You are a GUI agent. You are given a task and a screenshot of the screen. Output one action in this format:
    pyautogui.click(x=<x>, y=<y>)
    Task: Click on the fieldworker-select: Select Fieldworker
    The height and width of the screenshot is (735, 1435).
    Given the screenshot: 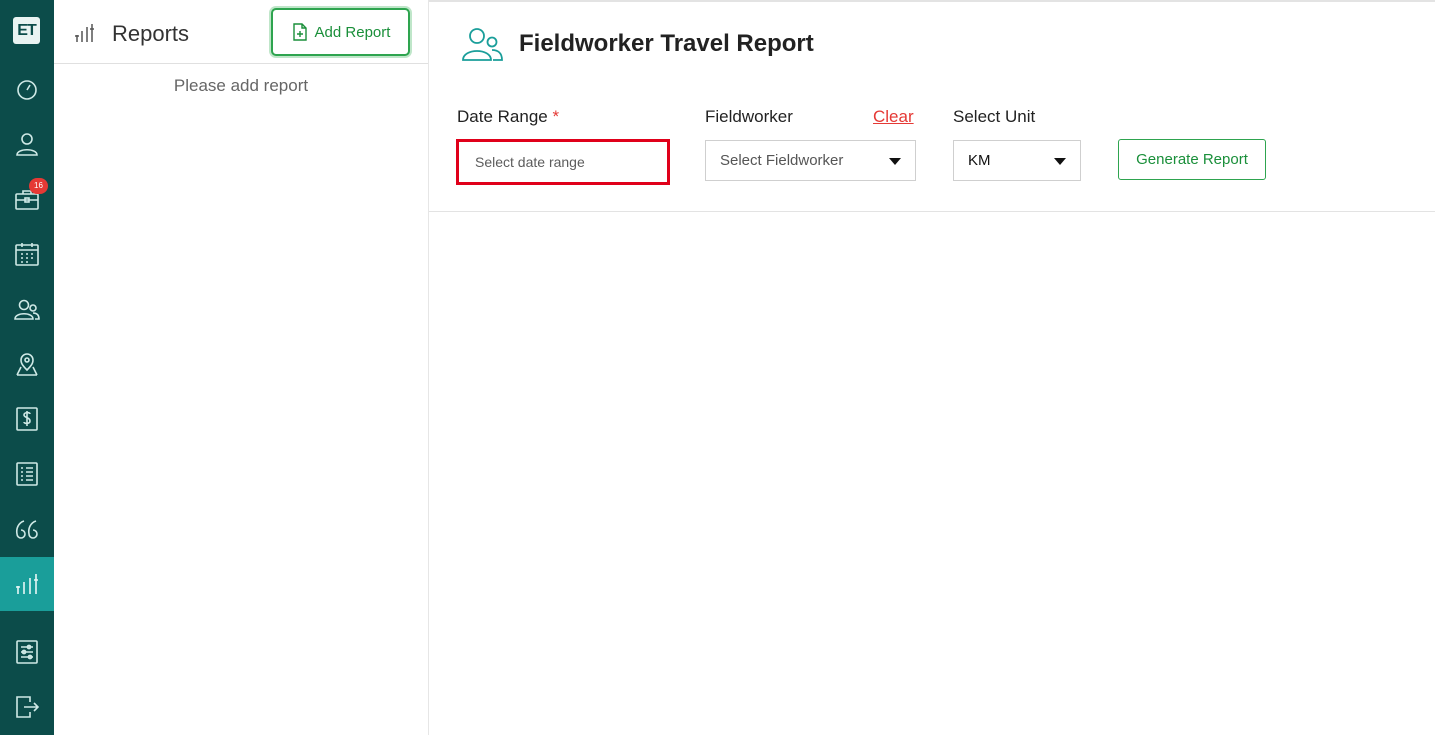 What is the action you would take?
    pyautogui.click(x=810, y=160)
    